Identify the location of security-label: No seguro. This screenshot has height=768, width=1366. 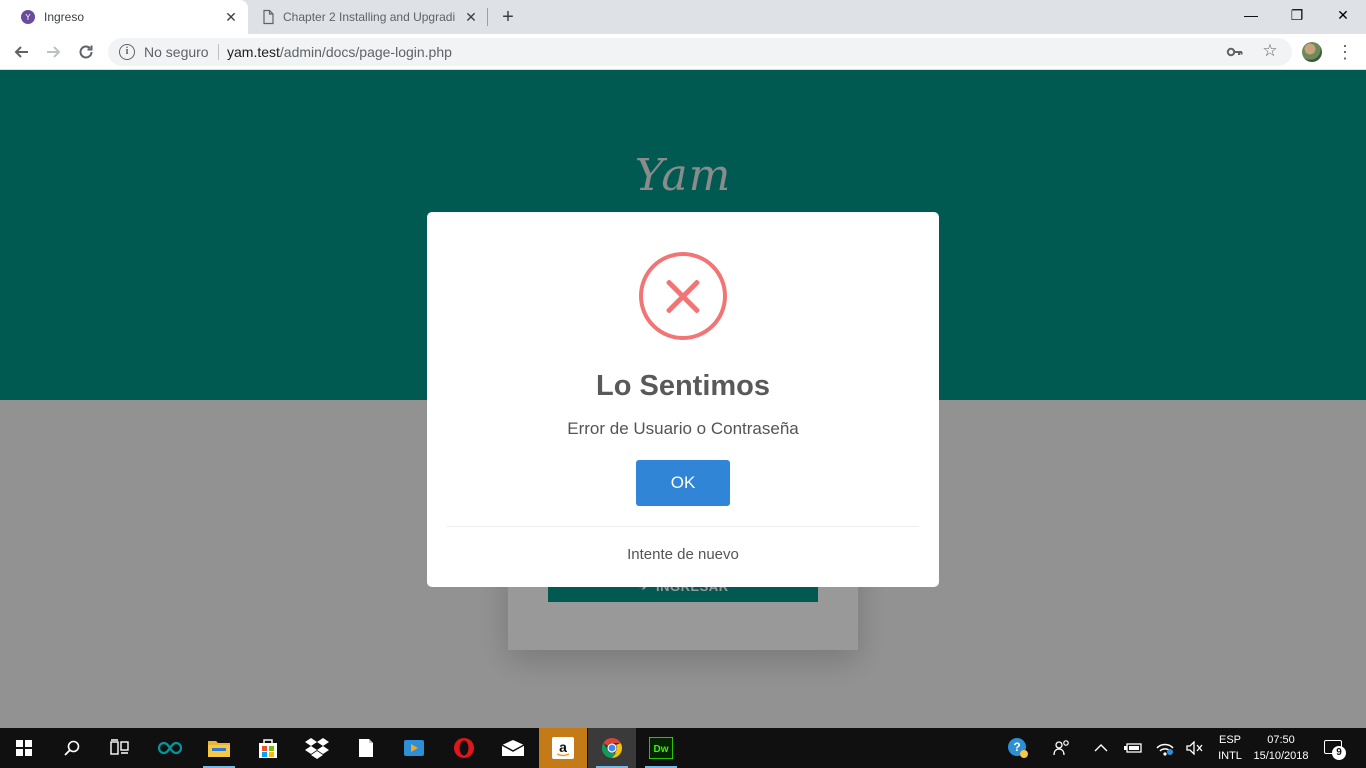
(176, 52).